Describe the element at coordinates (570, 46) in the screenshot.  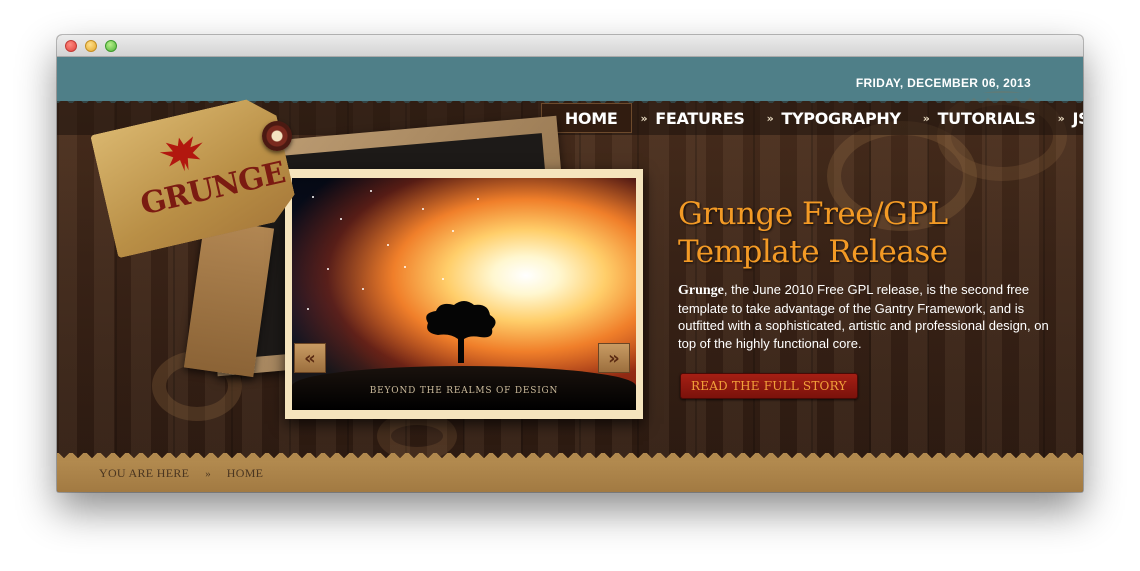
I see `window-titlebar` at that location.